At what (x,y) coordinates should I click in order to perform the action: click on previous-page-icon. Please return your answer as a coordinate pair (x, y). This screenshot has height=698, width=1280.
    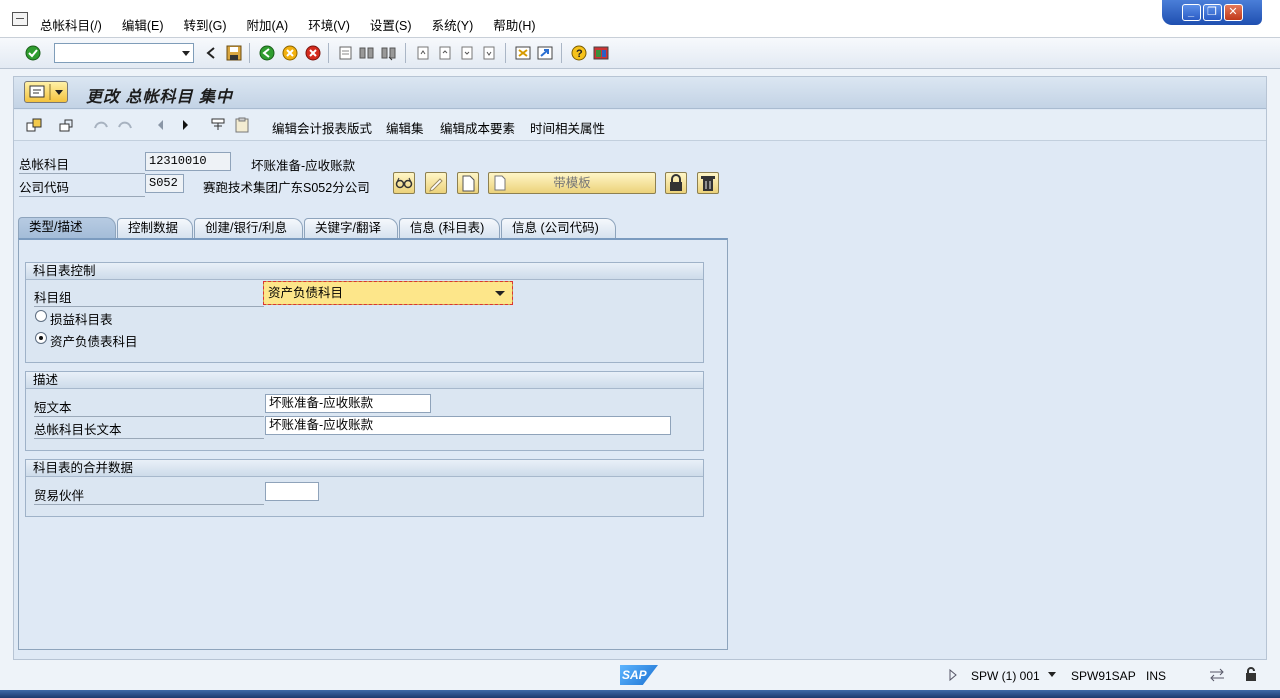
    Looking at the image, I should click on (445, 53).